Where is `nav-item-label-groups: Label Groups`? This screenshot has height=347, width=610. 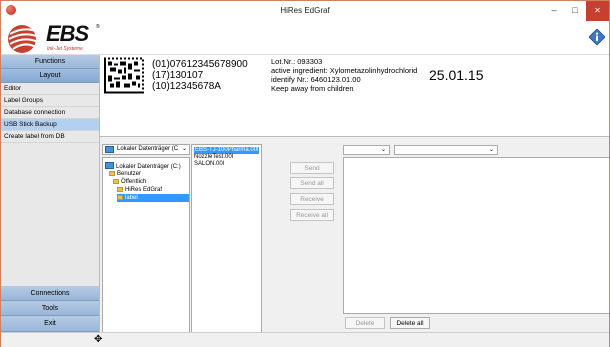
nav-item-label-groups: Label Groups is located at coordinates (50, 101).